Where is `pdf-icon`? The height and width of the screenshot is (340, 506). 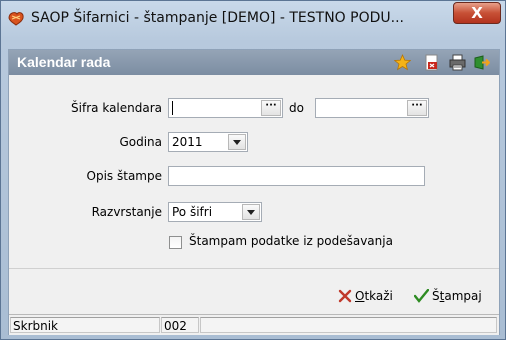 pdf-icon is located at coordinates (431, 62).